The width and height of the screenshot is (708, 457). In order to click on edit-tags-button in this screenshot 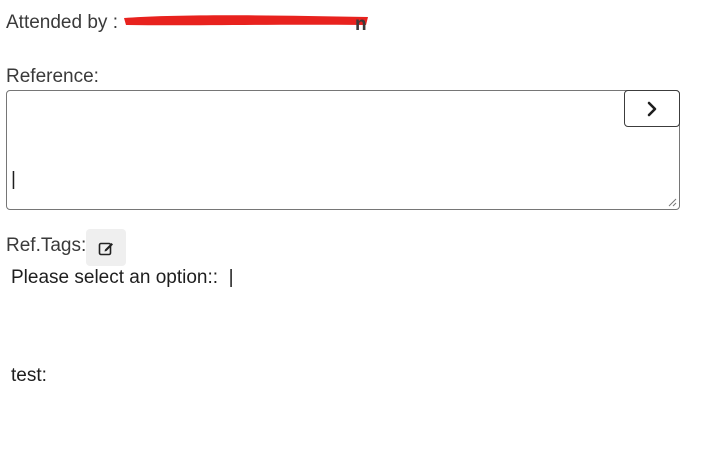, I will do `click(106, 247)`.